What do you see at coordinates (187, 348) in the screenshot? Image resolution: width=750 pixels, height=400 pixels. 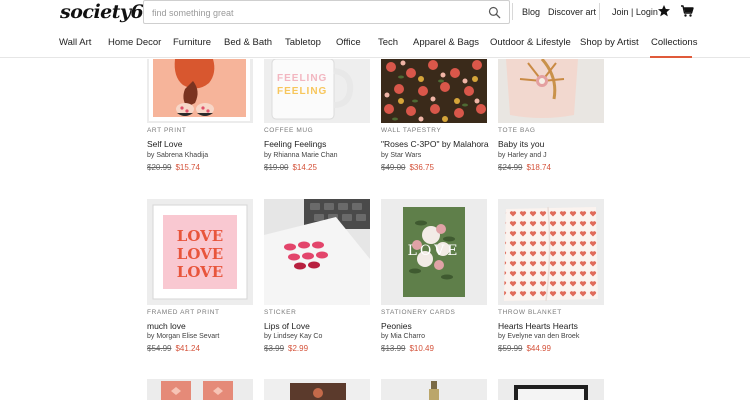 I see `sale-price: $41.24` at bounding box center [187, 348].